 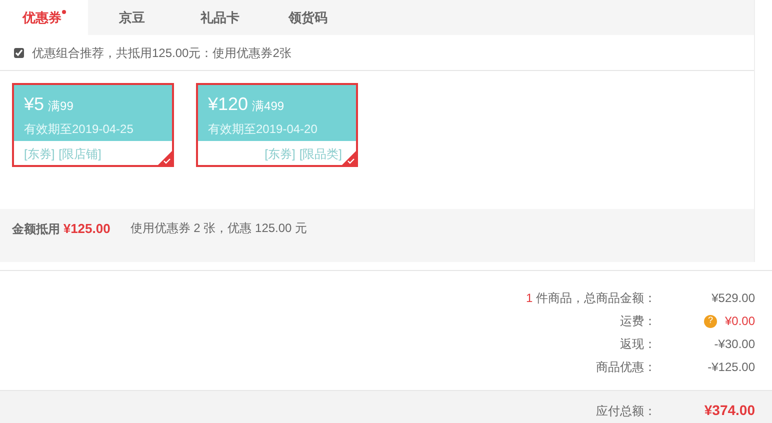 I want to click on coupon-amount: ¥120, so click(x=228, y=104).